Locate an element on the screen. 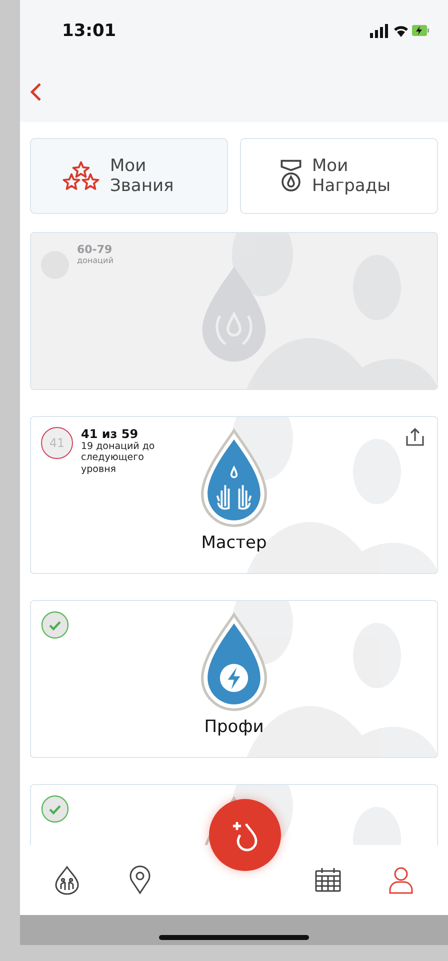  rank-tab: Мои Звания is located at coordinates (129, 176).